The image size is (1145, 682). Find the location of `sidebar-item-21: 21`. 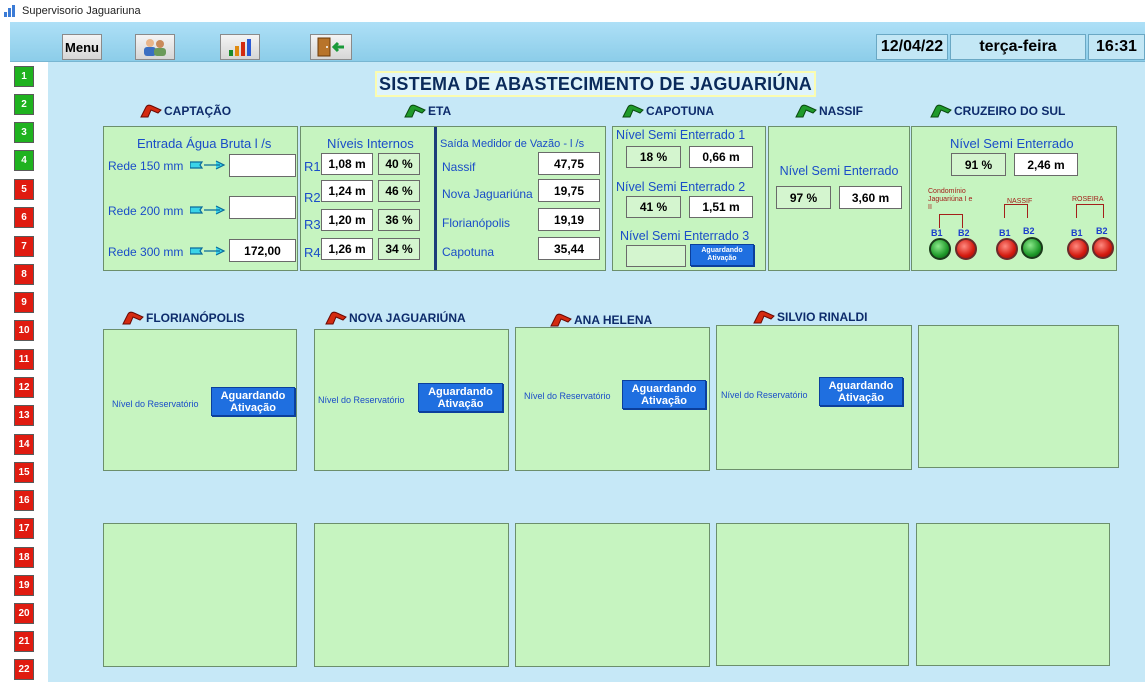

sidebar-item-21: 21 is located at coordinates (24, 641).